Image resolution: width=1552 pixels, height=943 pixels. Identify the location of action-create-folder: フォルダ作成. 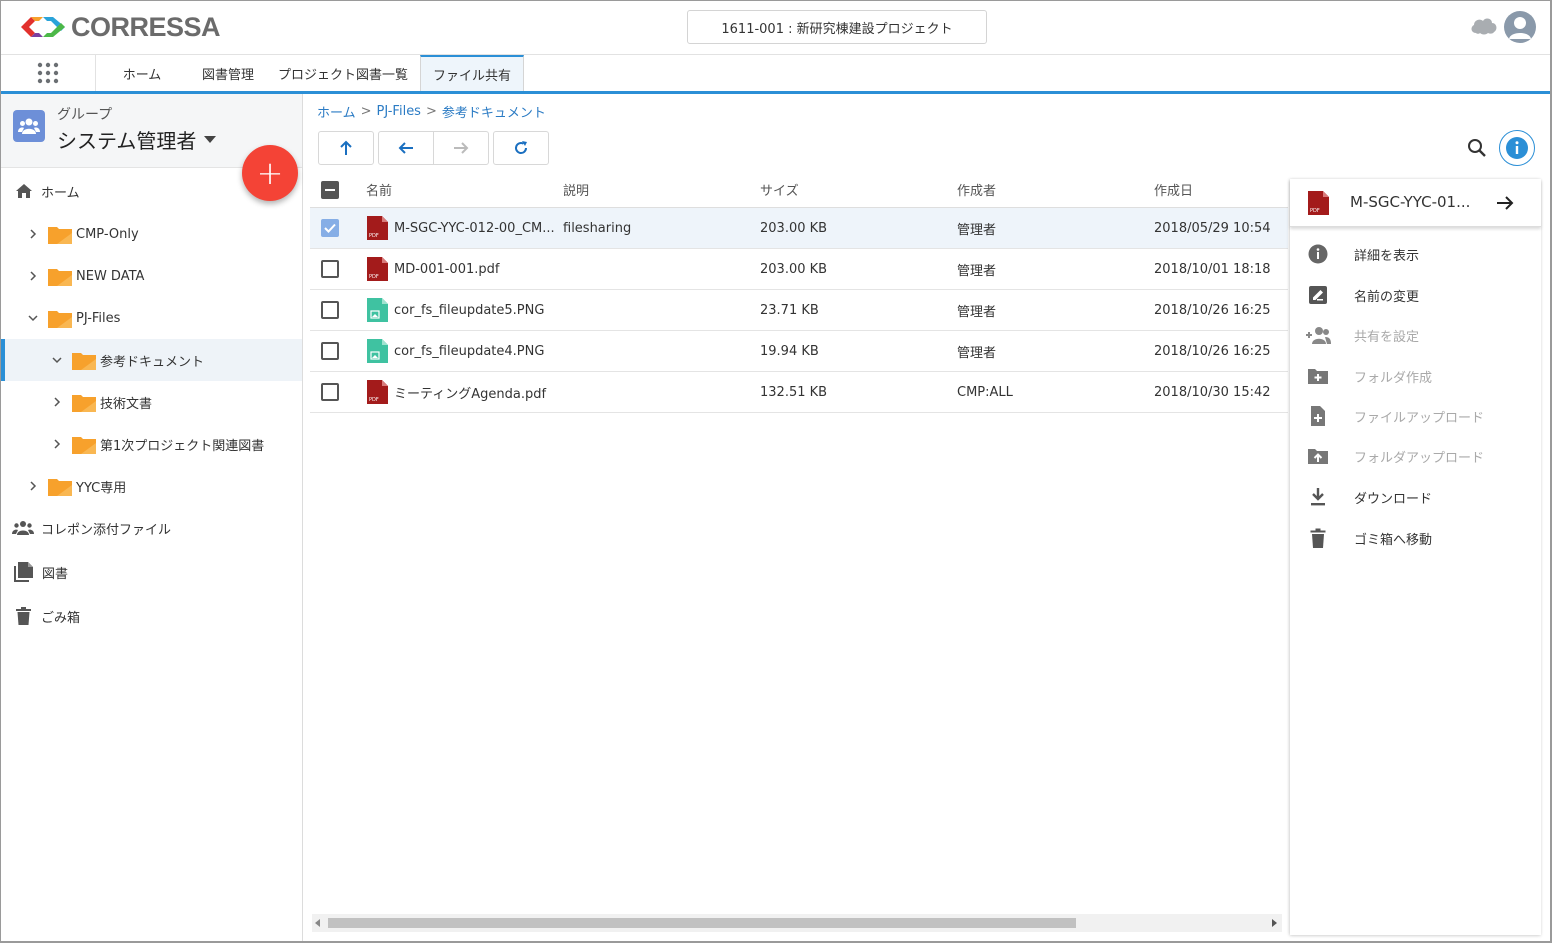
(1415, 376).